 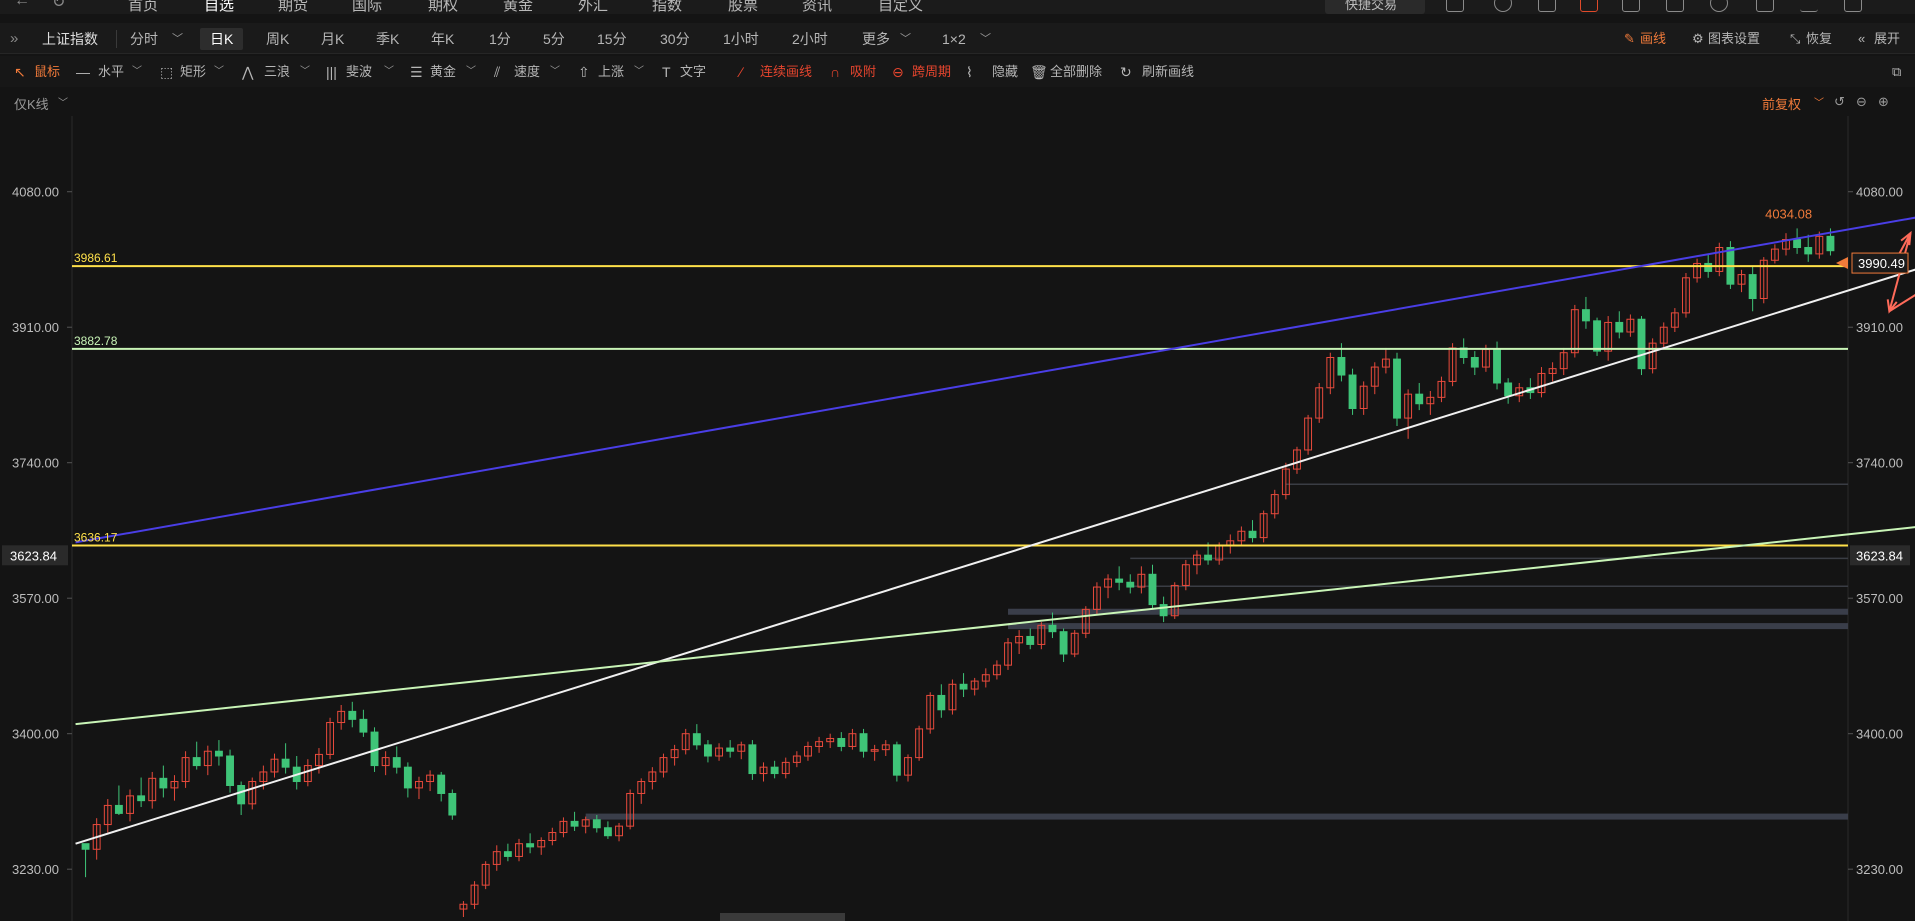 I want to click on tool-gold: 黄金, so click(x=443, y=72).